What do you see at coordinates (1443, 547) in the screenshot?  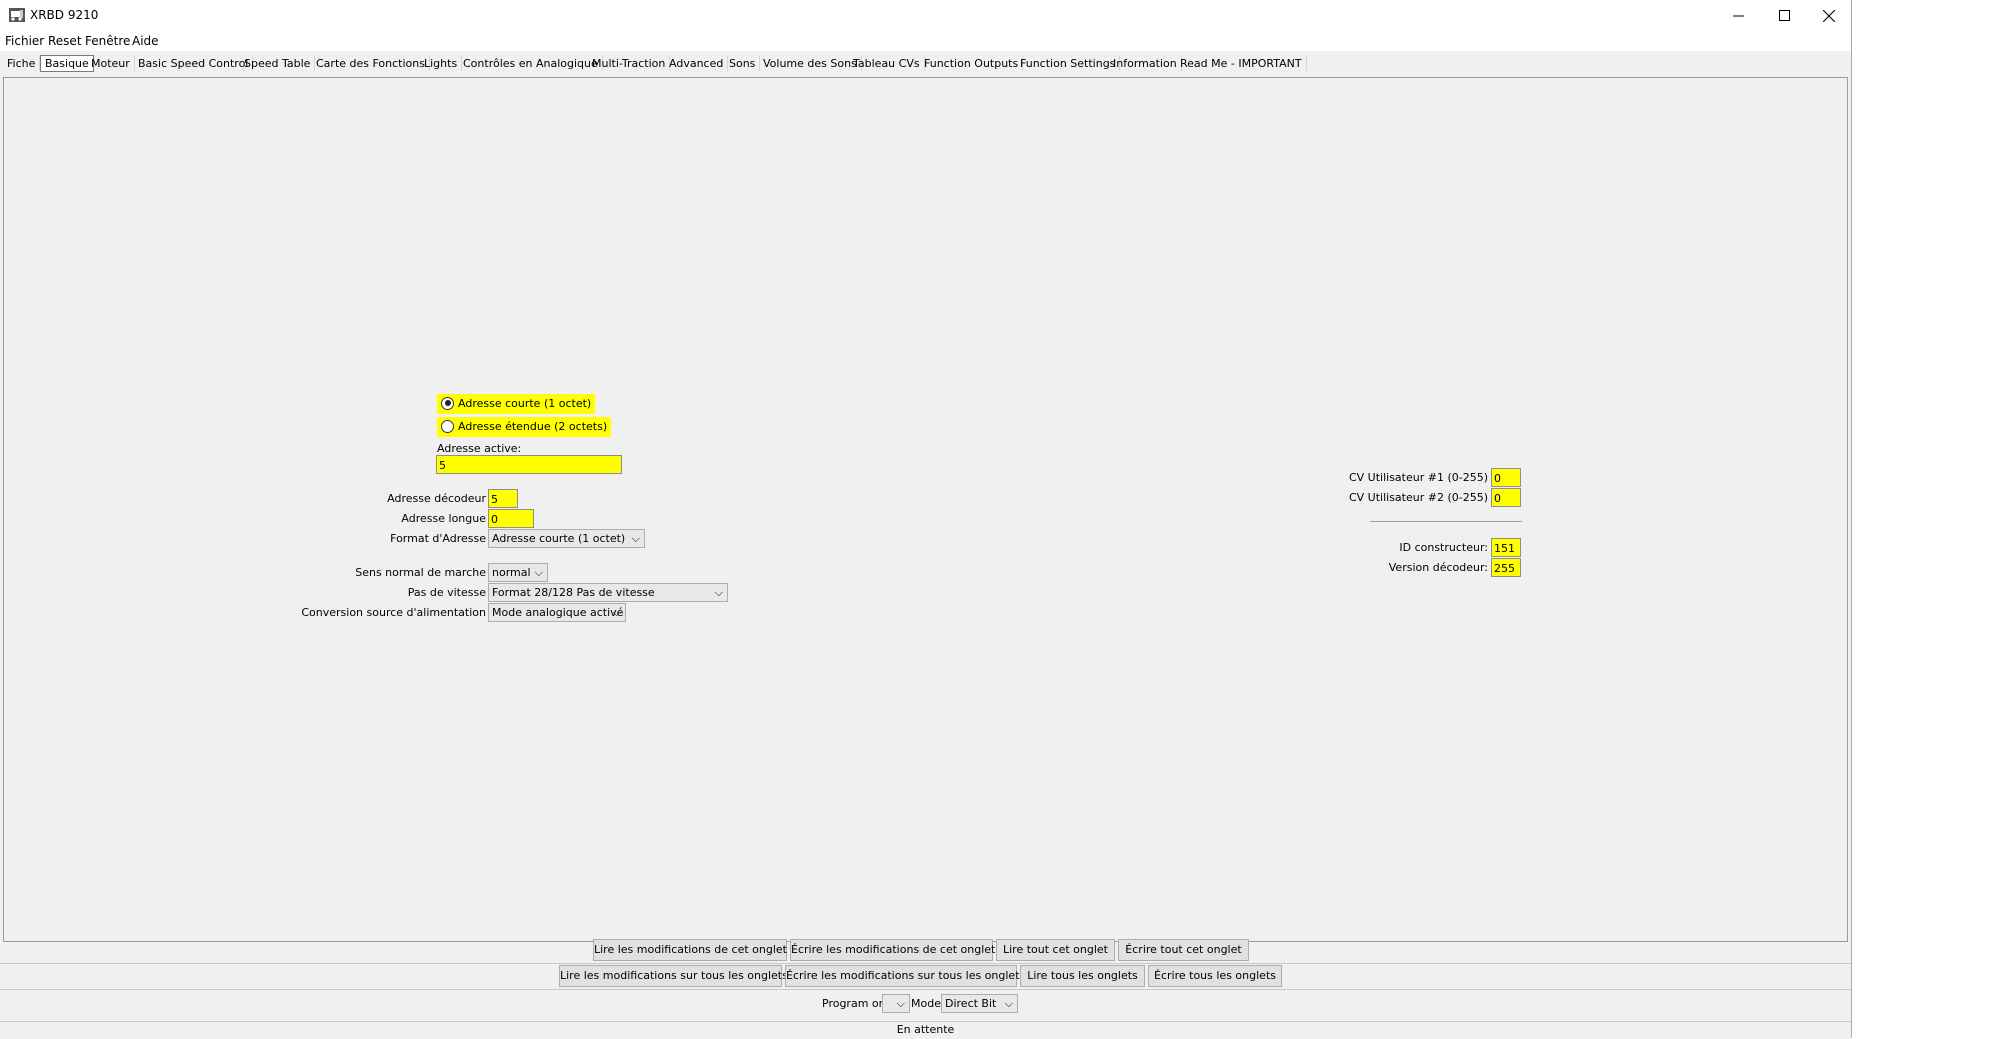 I see `manufacturer-id-label: ID constructeur:` at bounding box center [1443, 547].